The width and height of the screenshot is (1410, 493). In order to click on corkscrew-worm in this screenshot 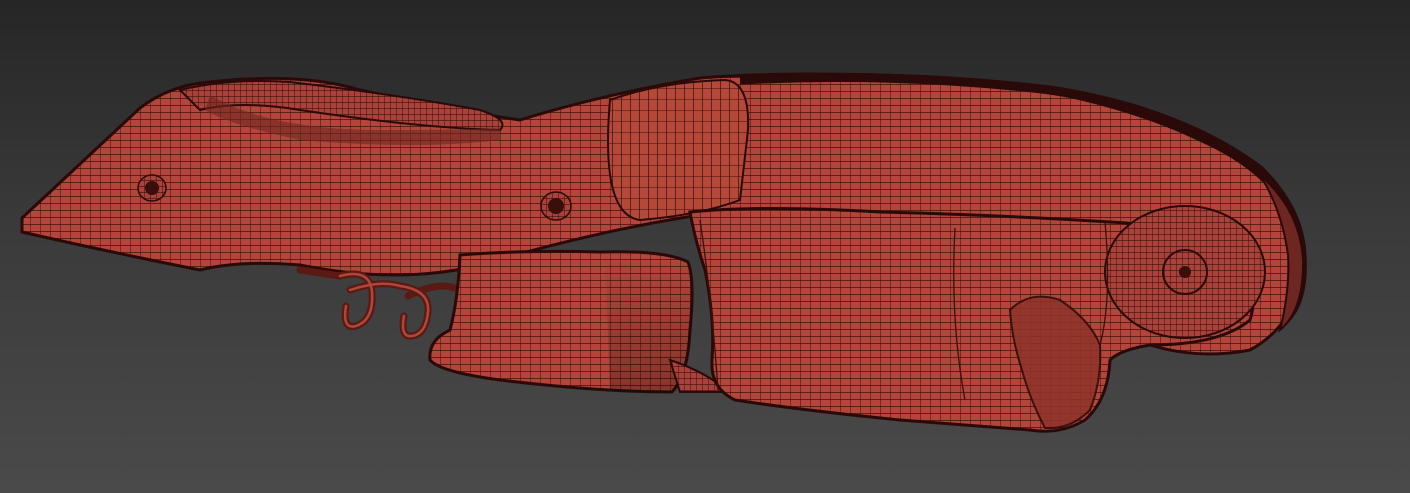, I will do `click(380, 303)`.